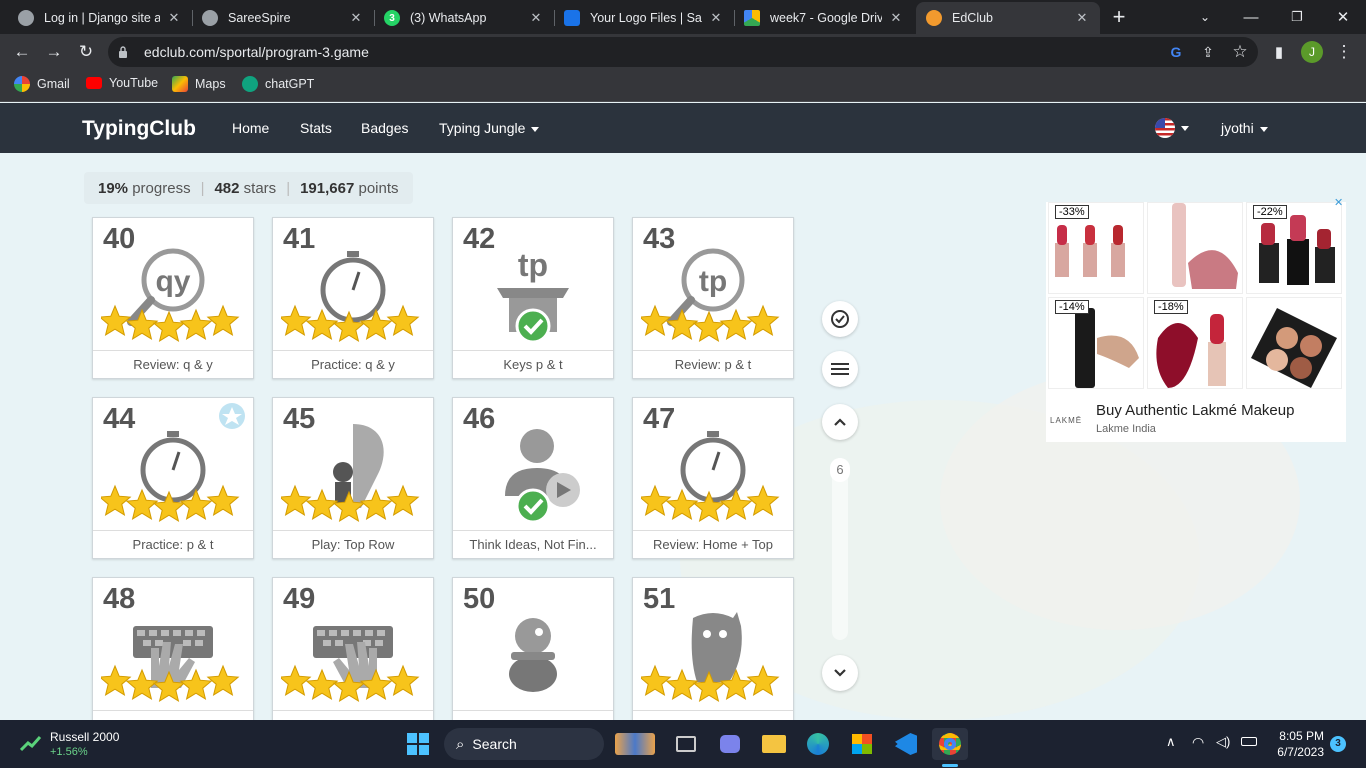 Image resolution: width=1366 pixels, height=768 pixels. What do you see at coordinates (840, 319) in the screenshot?
I see `completed-filter-button` at bounding box center [840, 319].